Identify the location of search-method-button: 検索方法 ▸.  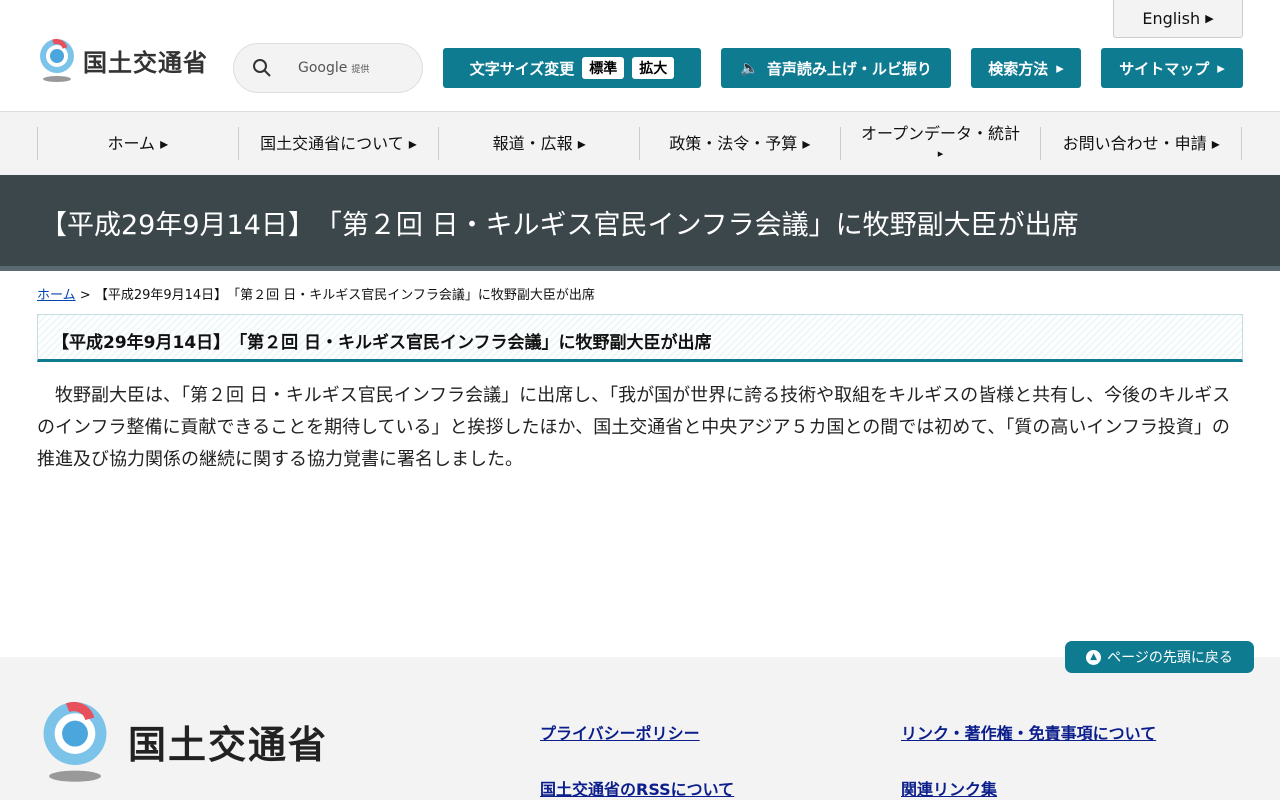
(1026, 68).